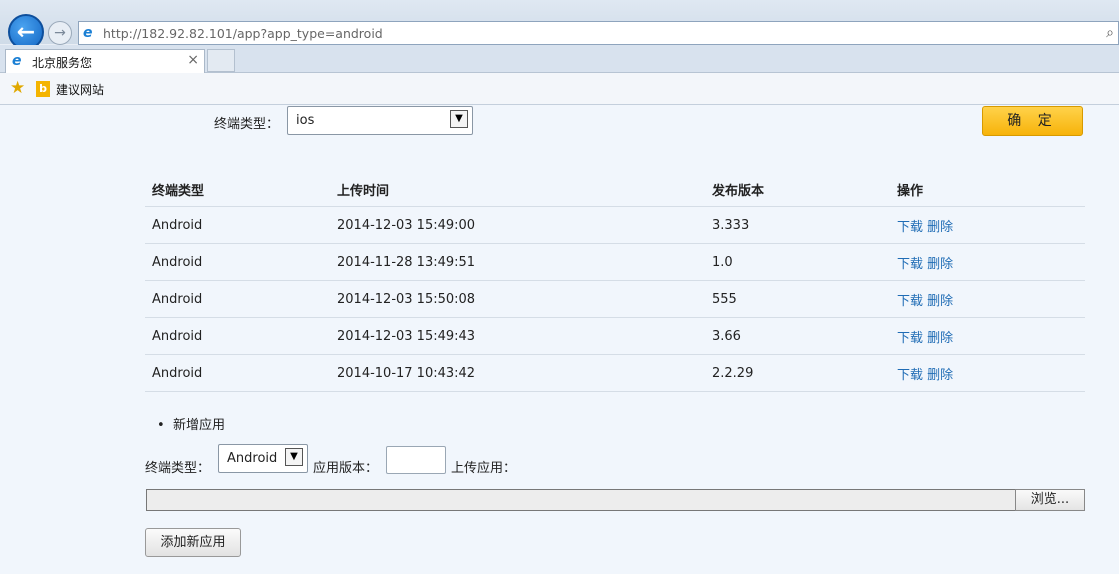 The height and width of the screenshot is (574, 1119). I want to click on tab-strip: e 北京服务您 ×, so click(559, 59).